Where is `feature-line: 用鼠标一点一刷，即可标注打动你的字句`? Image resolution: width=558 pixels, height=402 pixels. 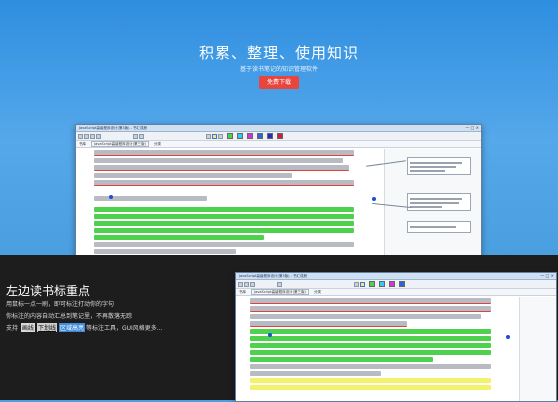 feature-line: 用鼠标一点一刷，即可标注打动你的字句 is located at coordinates (60, 304).